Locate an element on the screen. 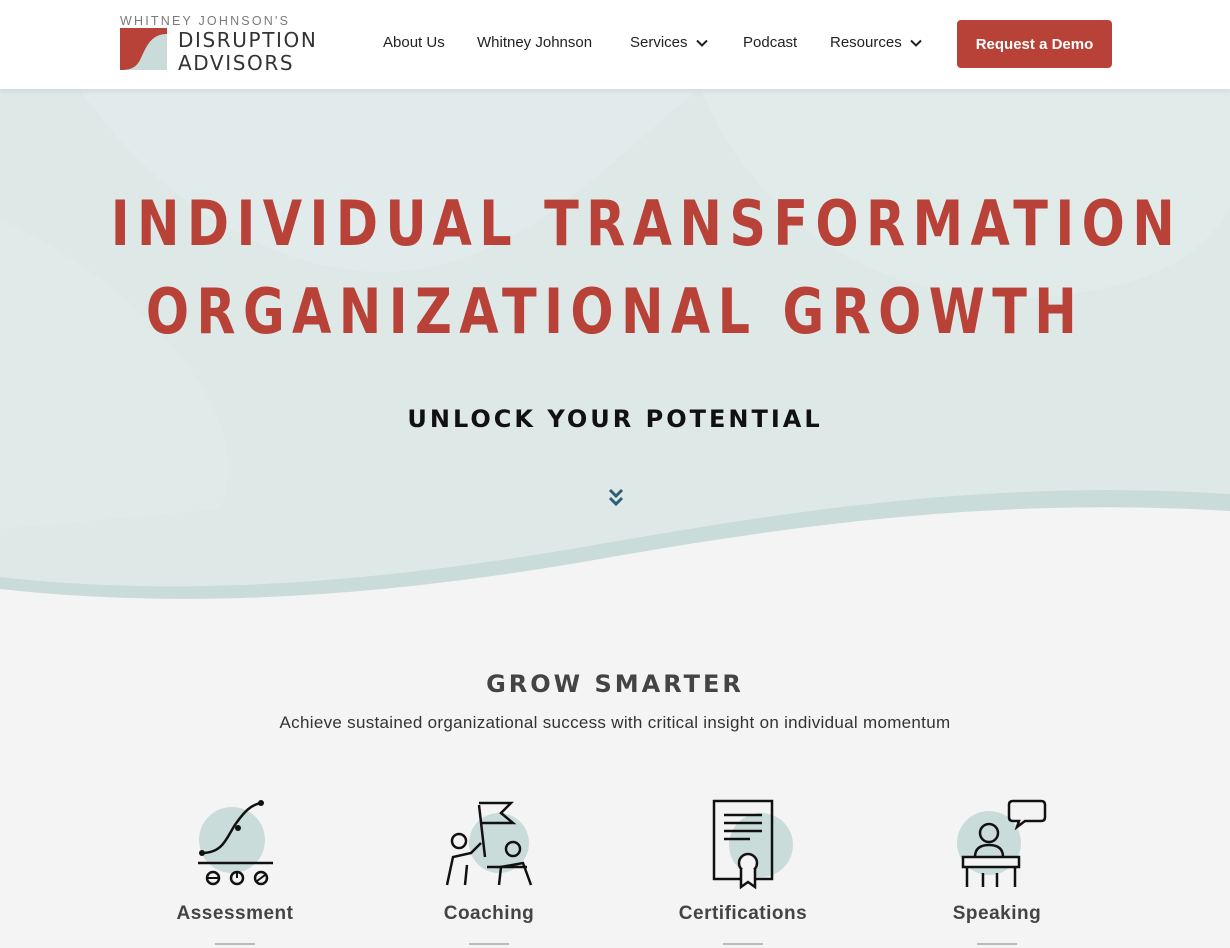  nav-label: Podcast is located at coordinates (770, 42).